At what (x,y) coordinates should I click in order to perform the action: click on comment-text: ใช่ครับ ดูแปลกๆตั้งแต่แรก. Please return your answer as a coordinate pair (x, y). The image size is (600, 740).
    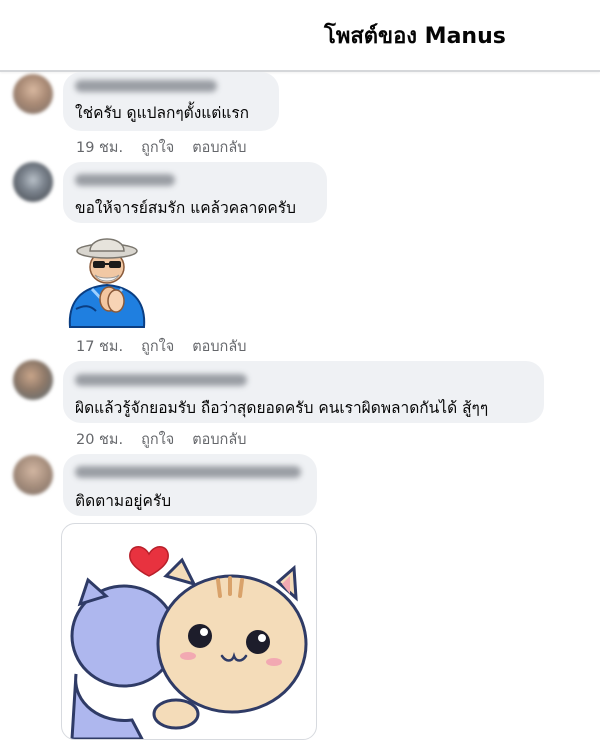
    Looking at the image, I should click on (162, 113).